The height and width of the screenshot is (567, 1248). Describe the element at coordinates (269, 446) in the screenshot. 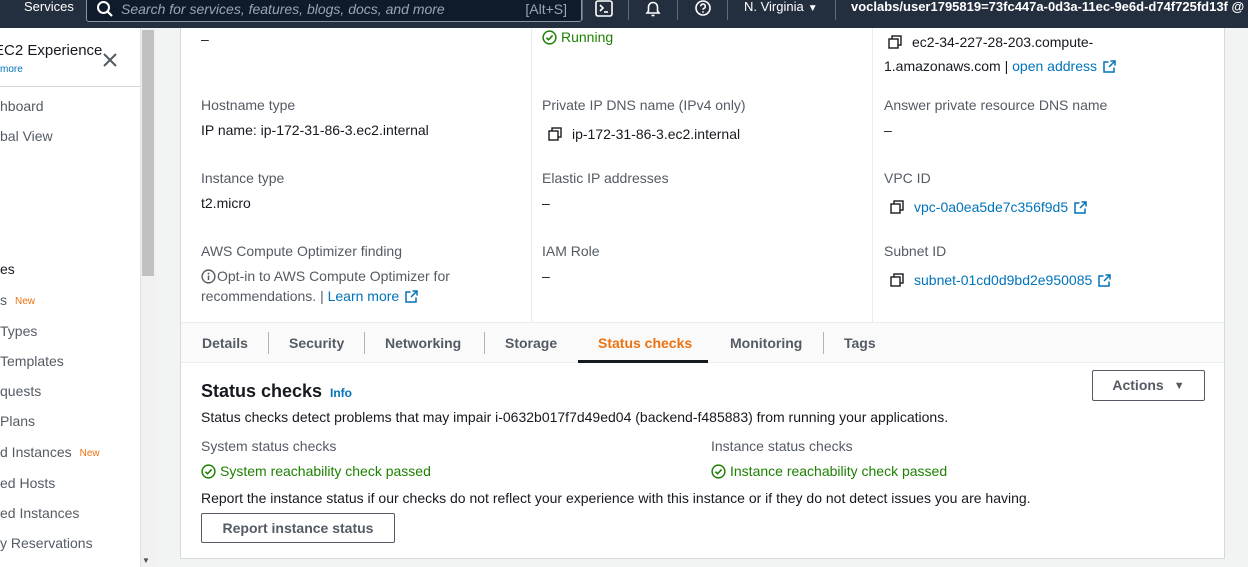

I see `system-status-label: System status checks` at that location.